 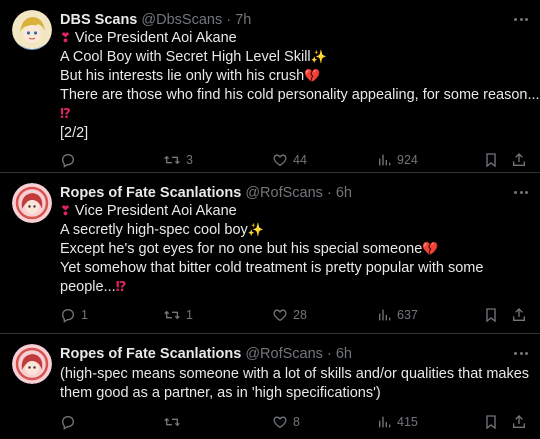 What do you see at coordinates (407, 422) in the screenshot?
I see `views-count: 415` at bounding box center [407, 422].